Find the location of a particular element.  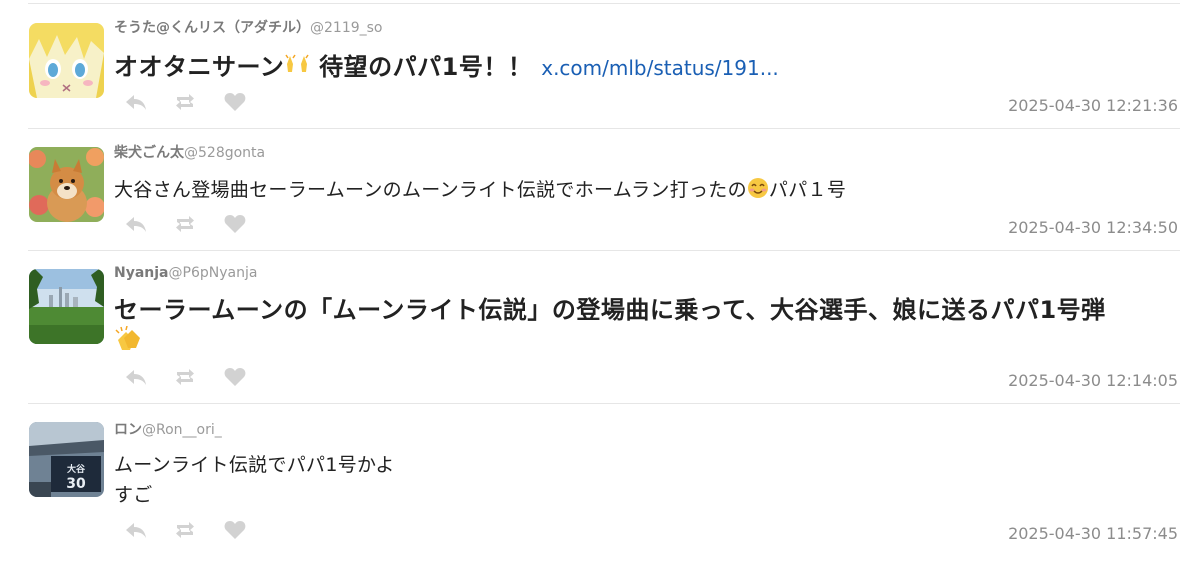

smiling-face-icon is located at coordinates (758, 192).